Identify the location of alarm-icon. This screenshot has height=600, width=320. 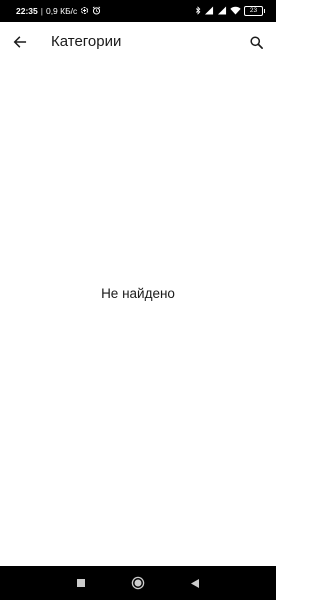
(96, 11).